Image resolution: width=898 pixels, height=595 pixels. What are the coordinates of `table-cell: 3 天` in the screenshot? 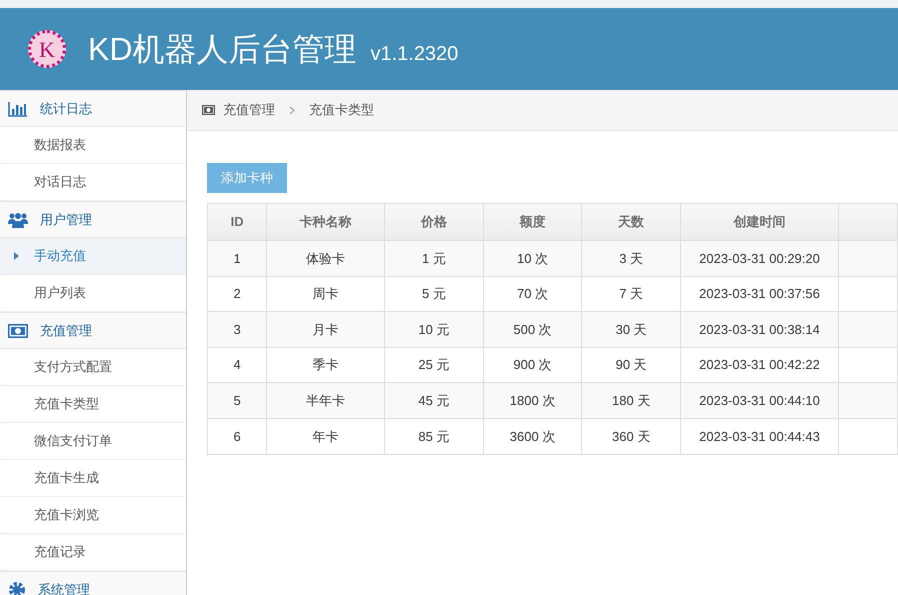 It's located at (631, 258).